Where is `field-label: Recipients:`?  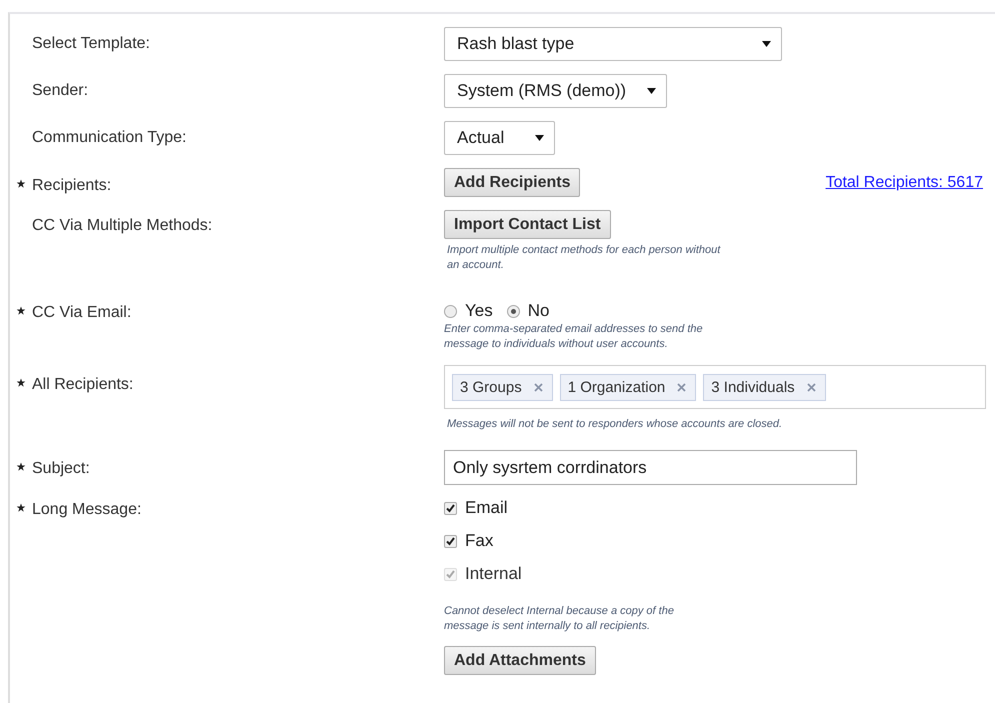
field-label: Recipients: is located at coordinates (72, 185).